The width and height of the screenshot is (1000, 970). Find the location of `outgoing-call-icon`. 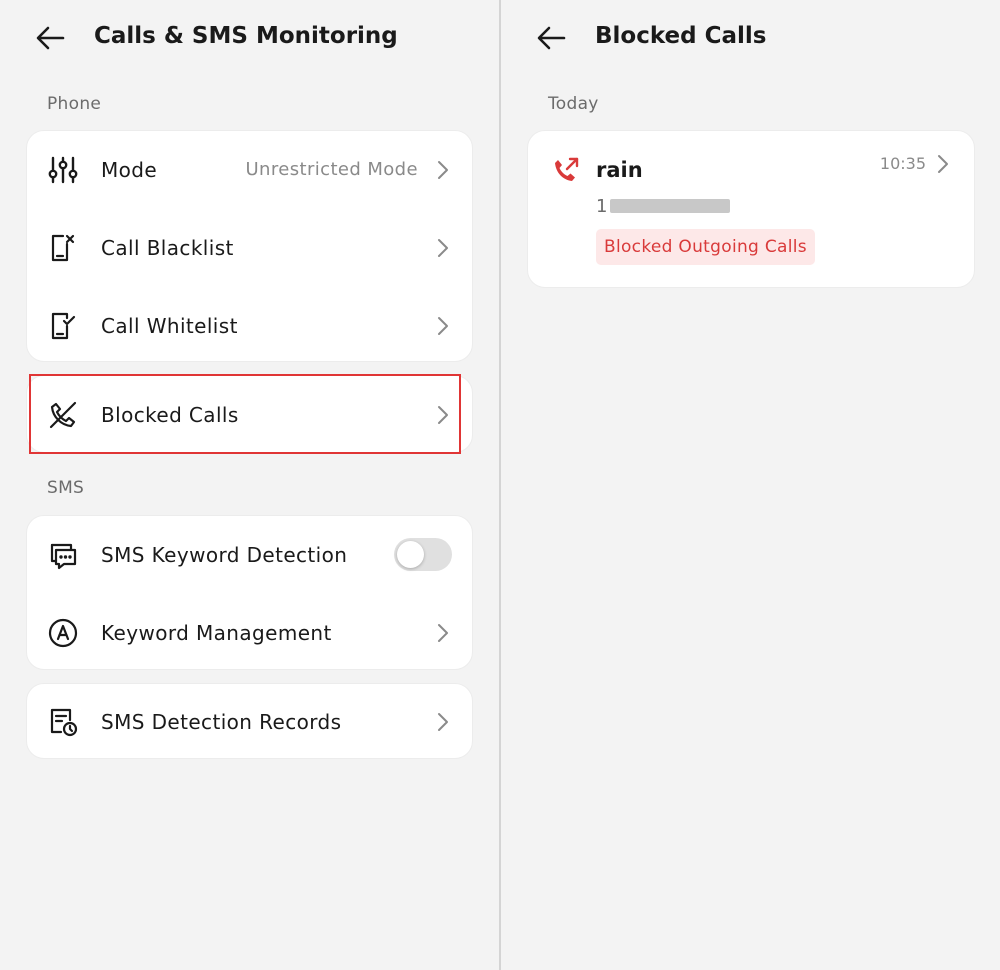

outgoing-call-icon is located at coordinates (567, 169).